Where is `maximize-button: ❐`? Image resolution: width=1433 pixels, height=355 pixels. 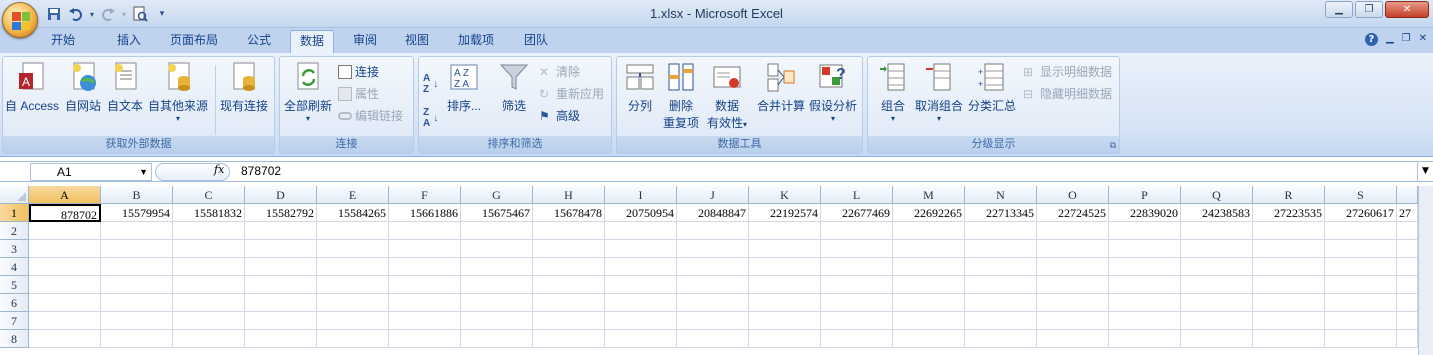 maximize-button: ❐ is located at coordinates (1369, 9).